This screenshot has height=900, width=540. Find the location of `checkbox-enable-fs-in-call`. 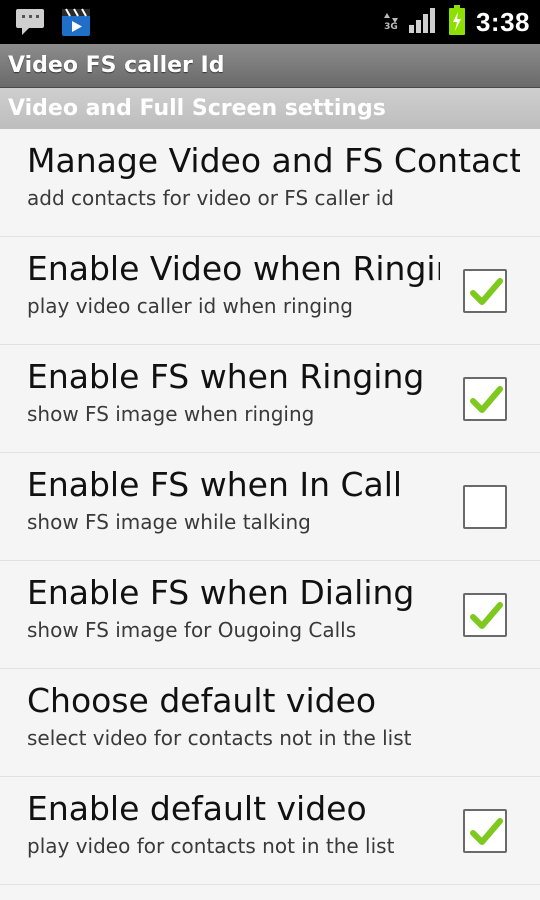

checkbox-enable-fs-in-call is located at coordinates (485, 507).